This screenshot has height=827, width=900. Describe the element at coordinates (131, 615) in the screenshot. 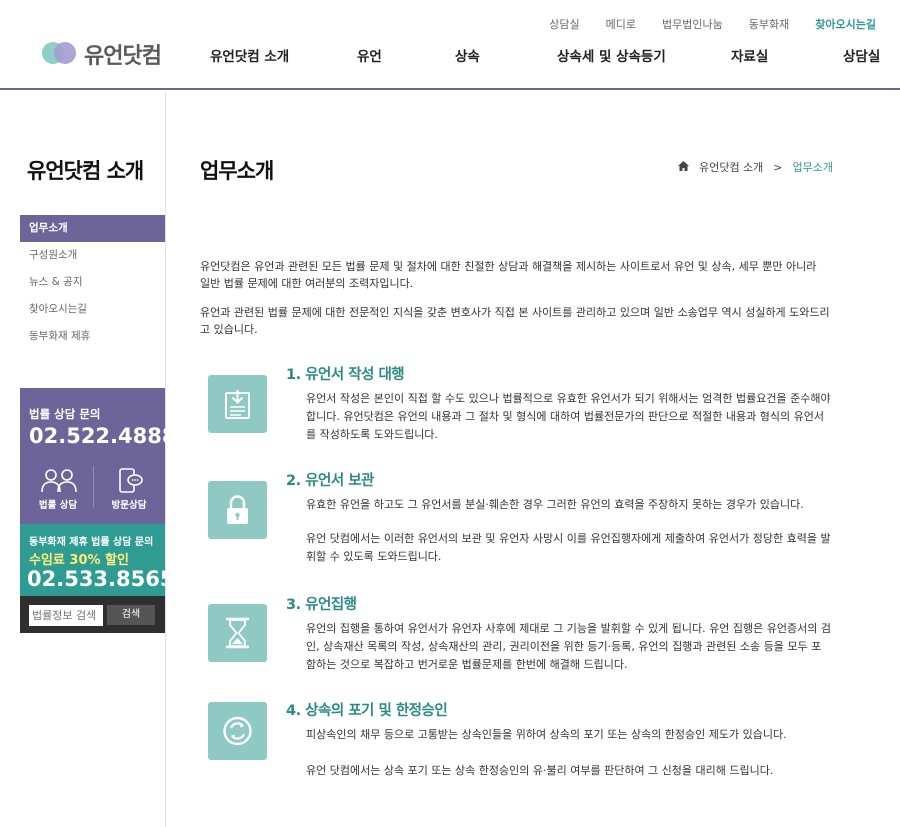

I see `search-button: 검색` at that location.